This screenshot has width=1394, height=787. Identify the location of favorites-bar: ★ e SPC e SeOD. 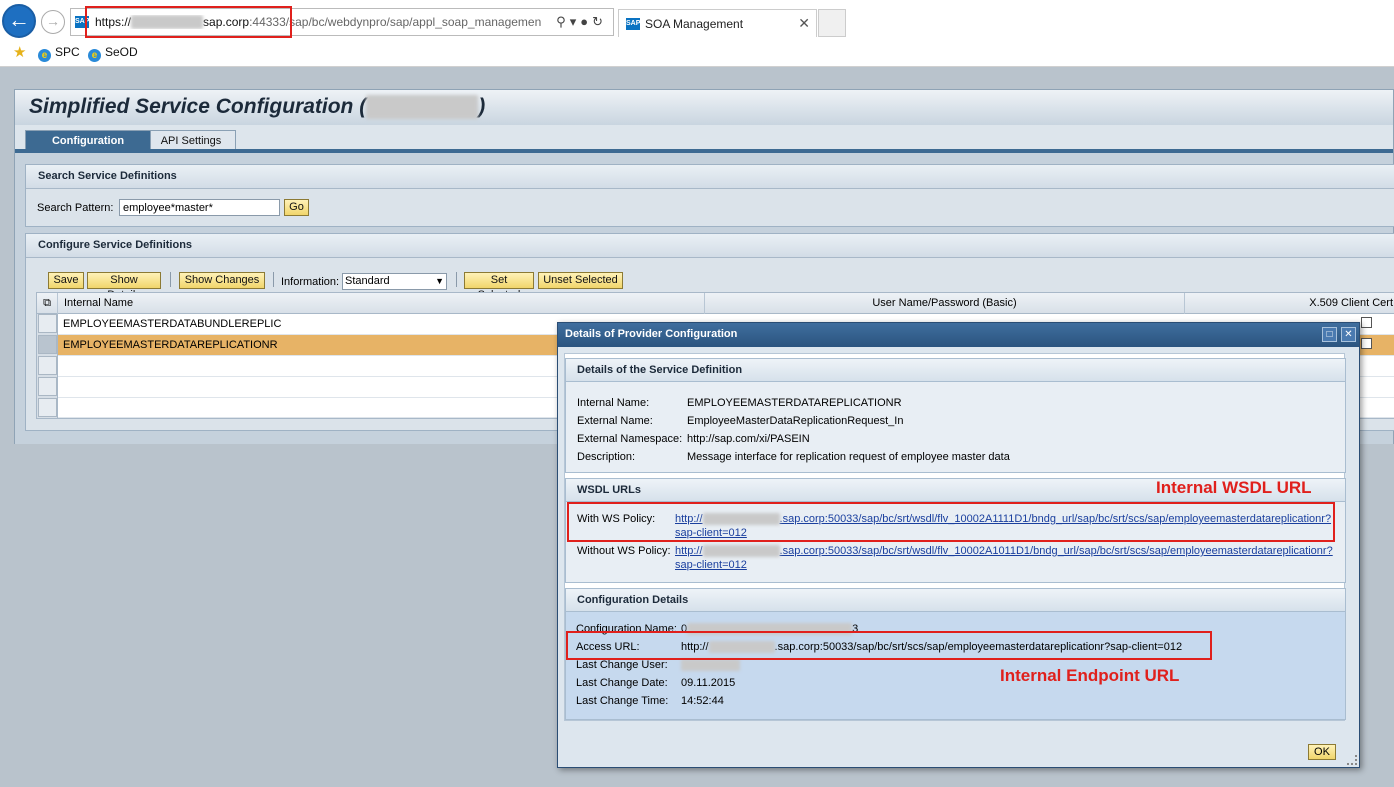
(697, 52).